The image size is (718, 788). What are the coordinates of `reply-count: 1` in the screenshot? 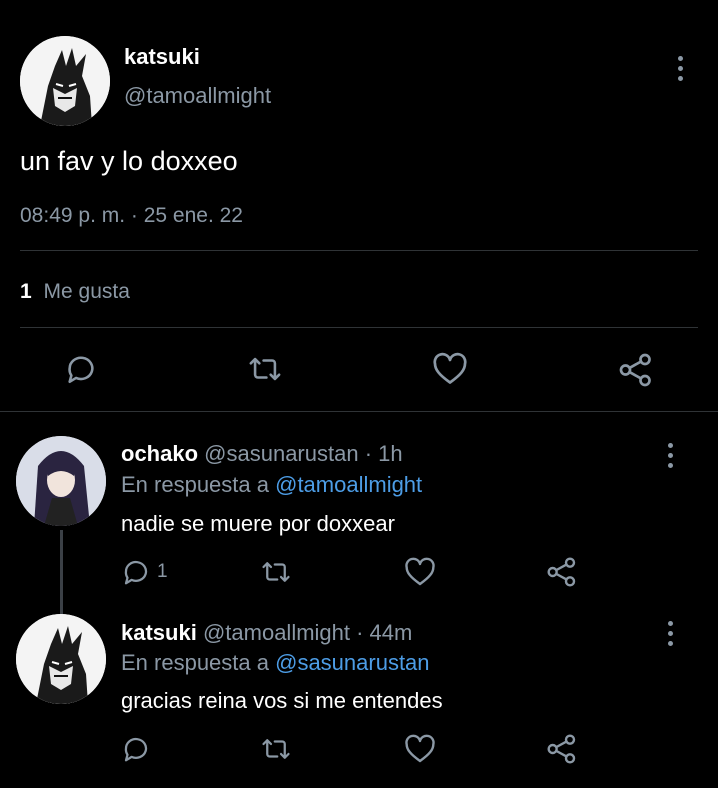 It's located at (162, 571).